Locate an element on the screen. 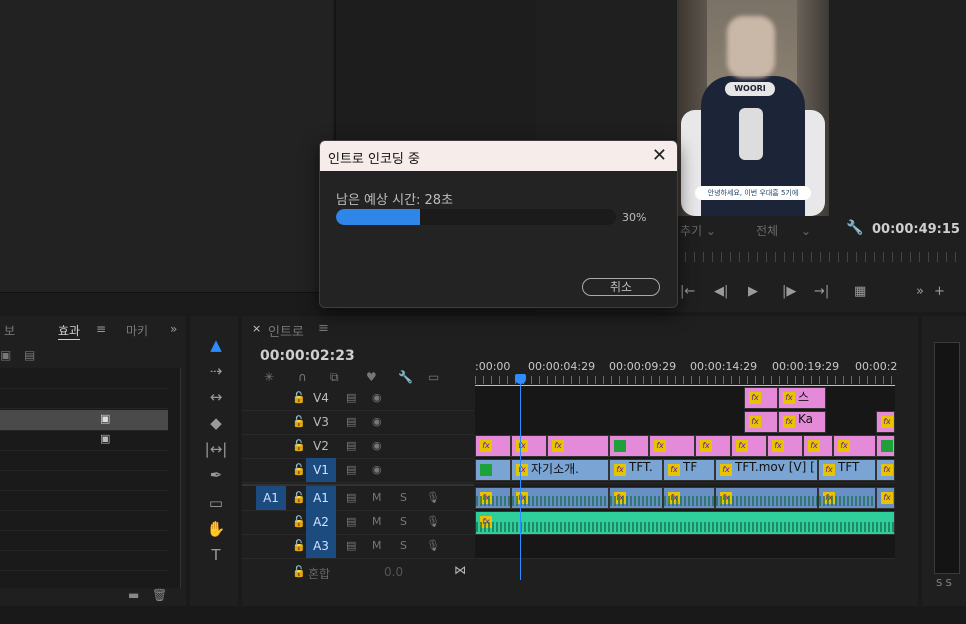 This screenshot has width=966, height=624. program-timecode: 00:00:49:15 is located at coordinates (916, 229).